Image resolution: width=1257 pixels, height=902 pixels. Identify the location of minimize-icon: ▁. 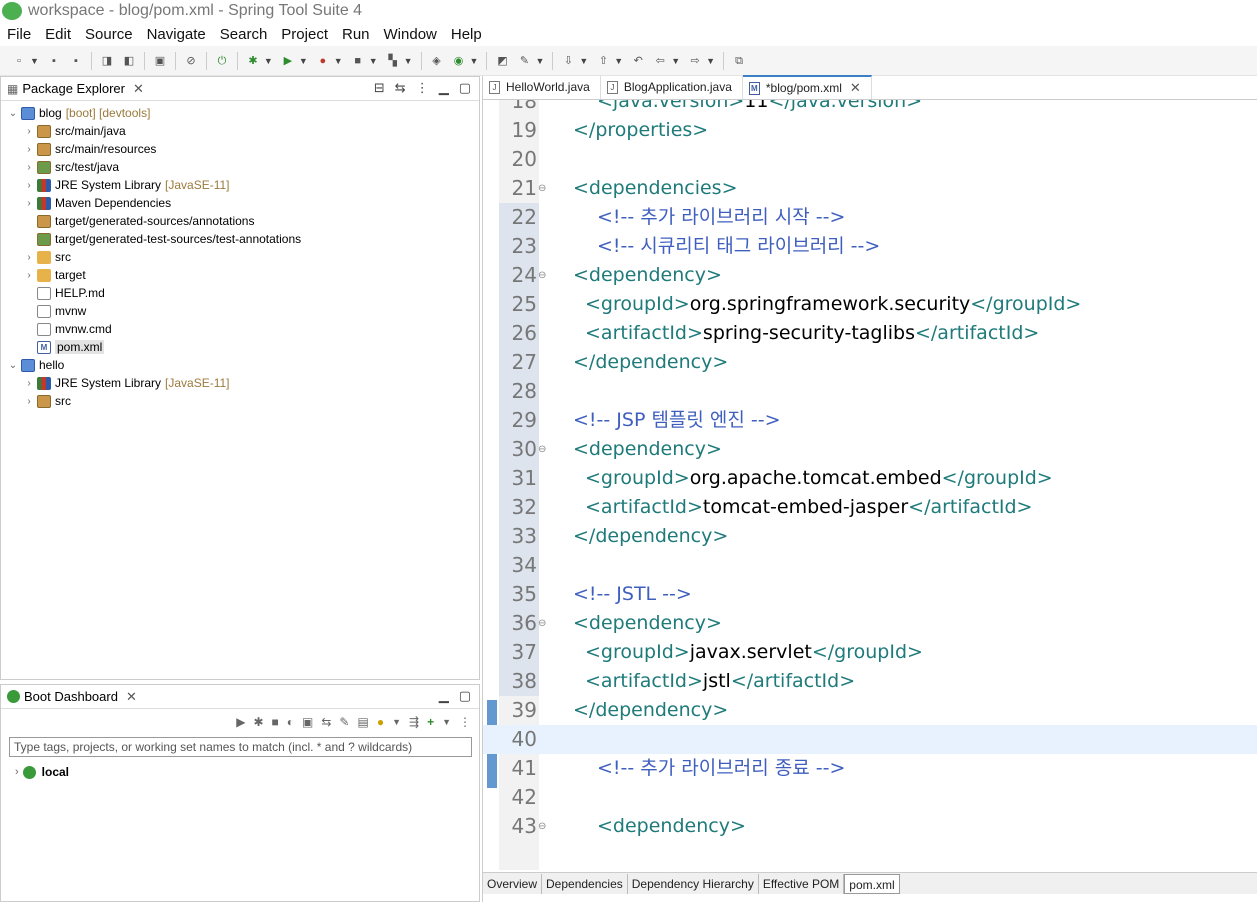
(444, 696).